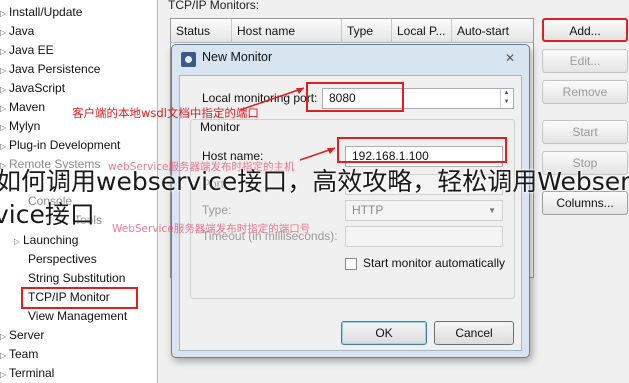 This screenshot has height=383, width=629. What do you see at coordinates (314, 181) in the screenshot?
I see `title-overlay-line-1: 如何调用webservice接口，高效攻略，轻松调用Webser` at bounding box center [314, 181].